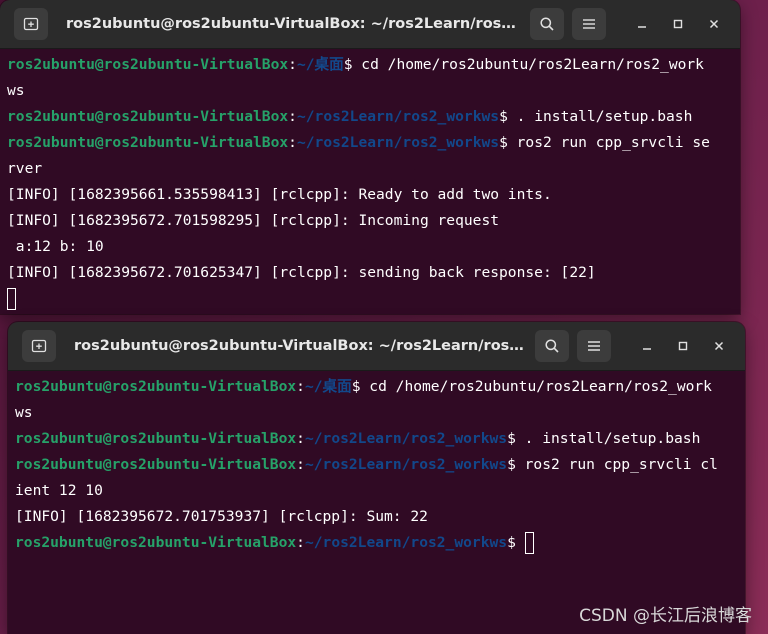 The width and height of the screenshot is (768, 634). I want to click on server-search-button, so click(547, 24).